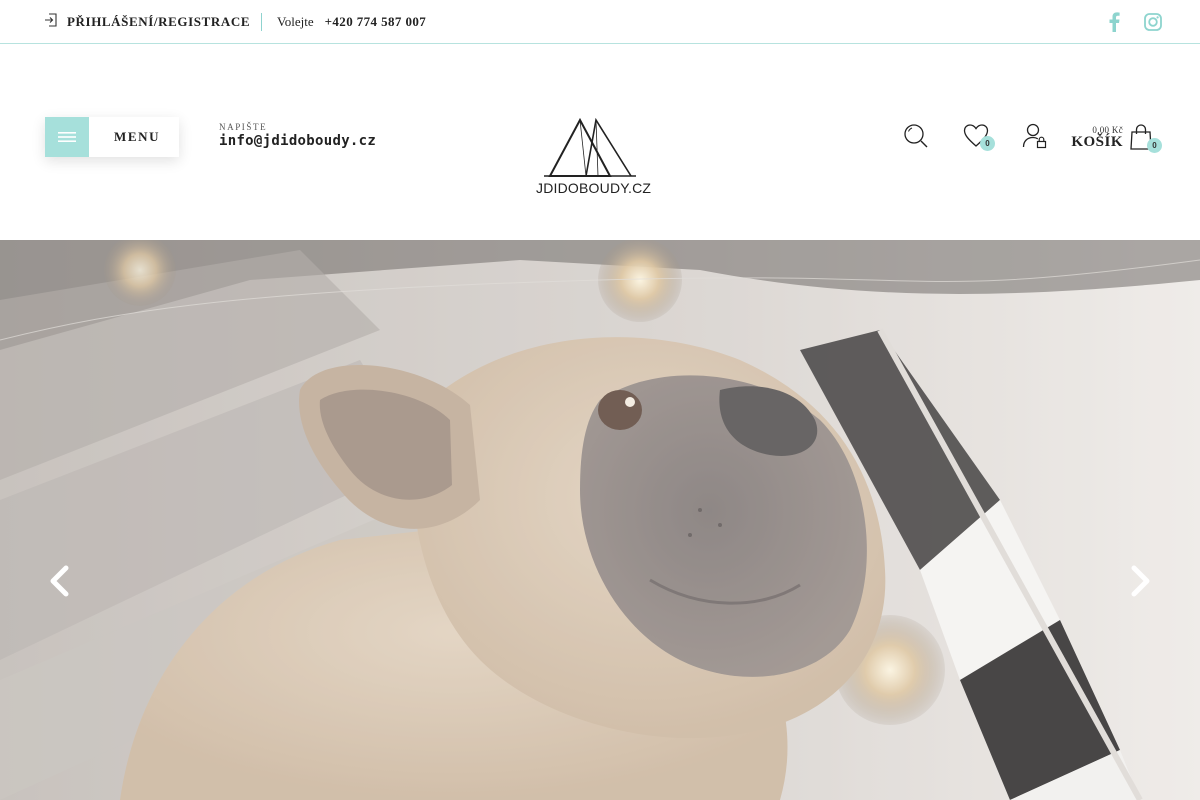 Image resolution: width=1200 pixels, height=800 pixels. Describe the element at coordinates (1114, 22) in the screenshot. I see `facebook-icon` at that location.